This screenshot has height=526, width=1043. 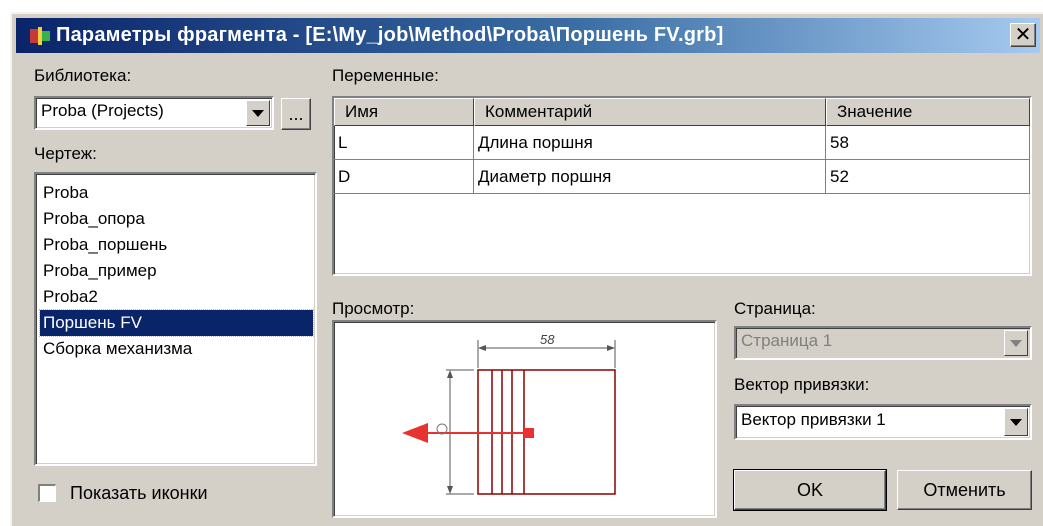 What do you see at coordinates (883, 343) in the screenshot?
I see `page-select: Страница 1` at bounding box center [883, 343].